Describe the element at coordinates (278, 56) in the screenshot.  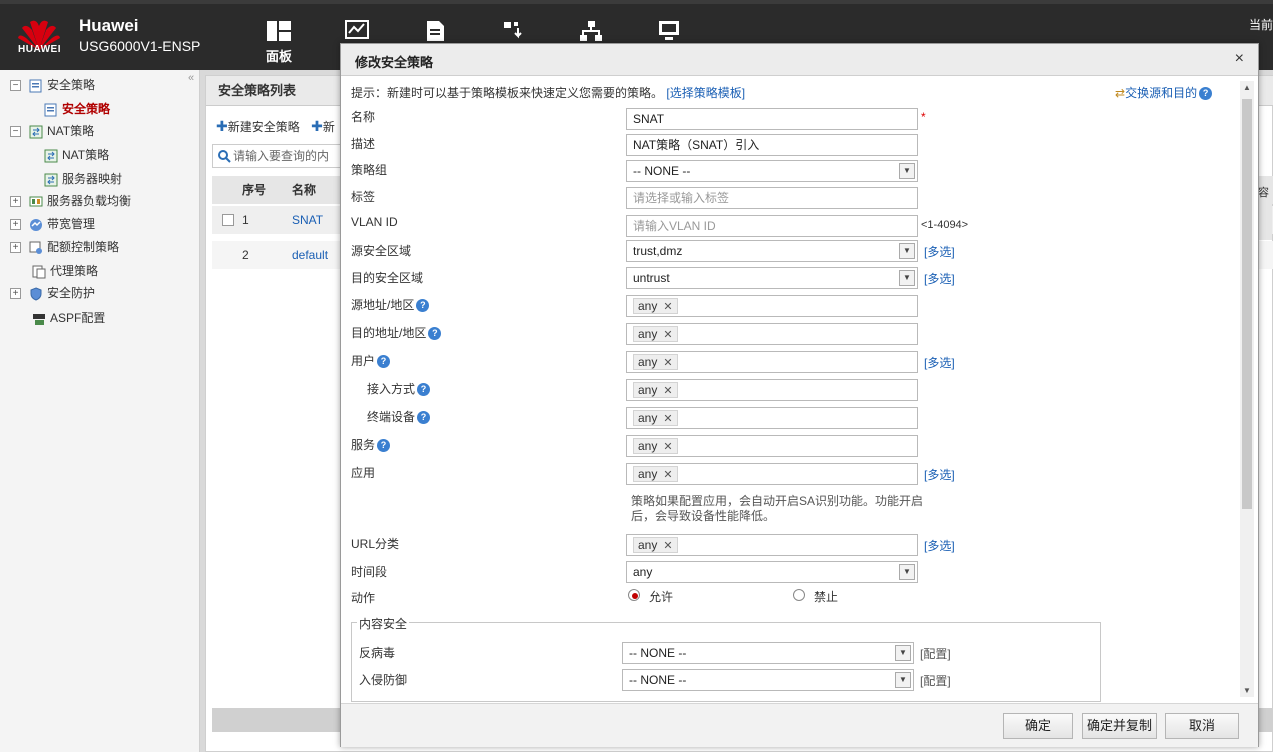
I see `nav-dashboard-label: 面板` at that location.